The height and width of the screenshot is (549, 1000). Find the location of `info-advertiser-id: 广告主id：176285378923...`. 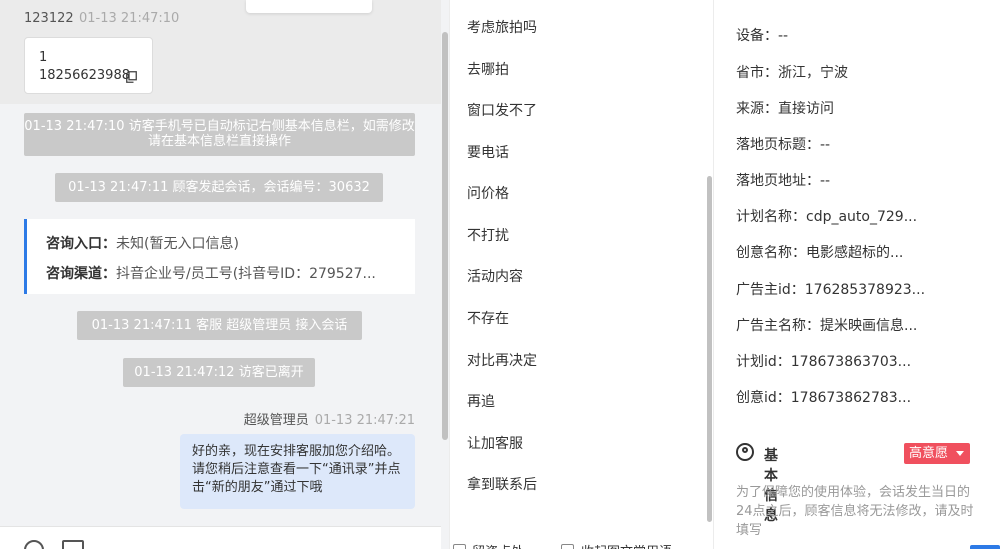

info-advertiser-id: 广告主id：176285378923... is located at coordinates (831, 290).